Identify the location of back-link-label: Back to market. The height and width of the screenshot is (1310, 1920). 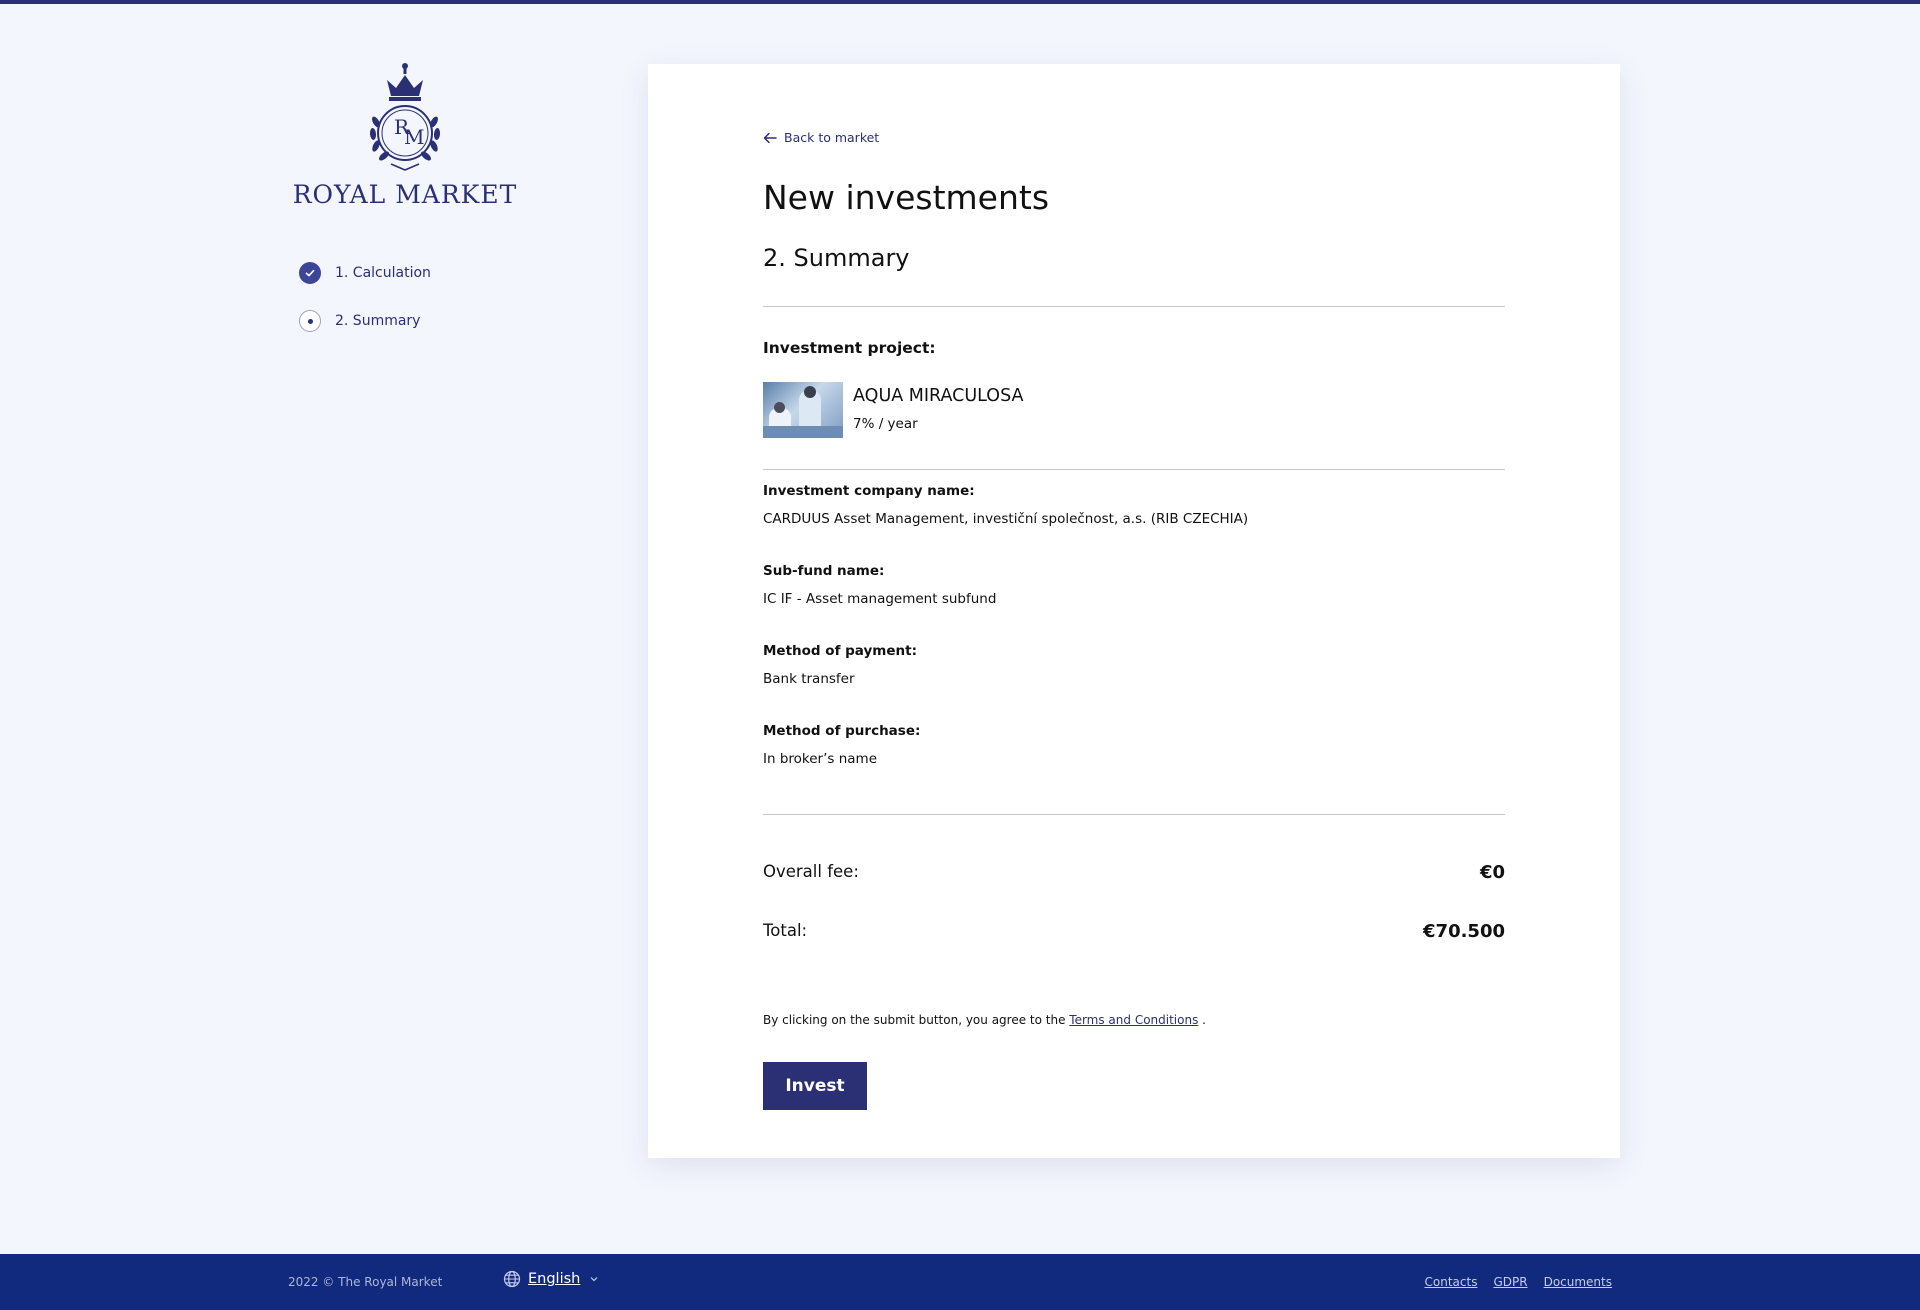
(832, 137).